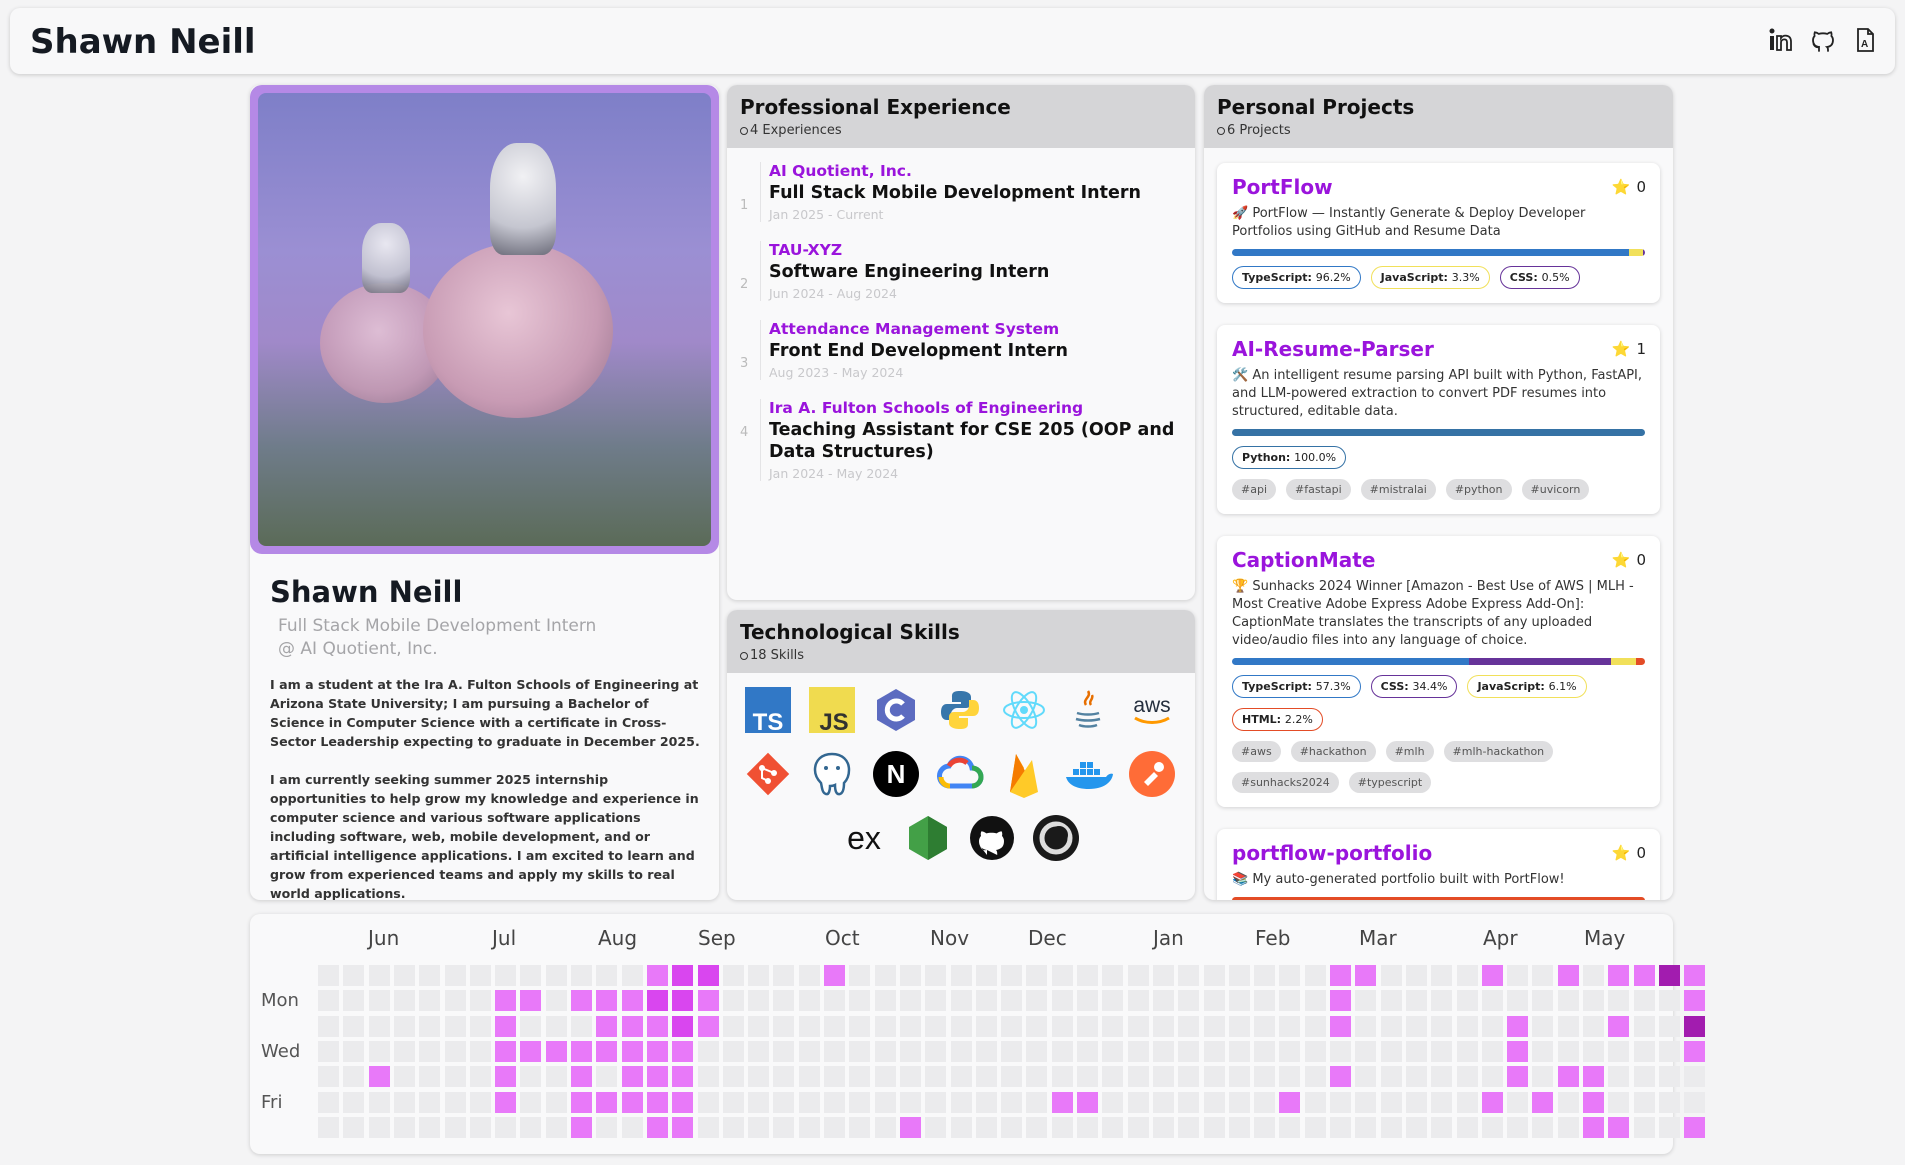 The width and height of the screenshot is (1905, 1165). I want to click on project-name: portflow-portfolio, so click(1438, 853).